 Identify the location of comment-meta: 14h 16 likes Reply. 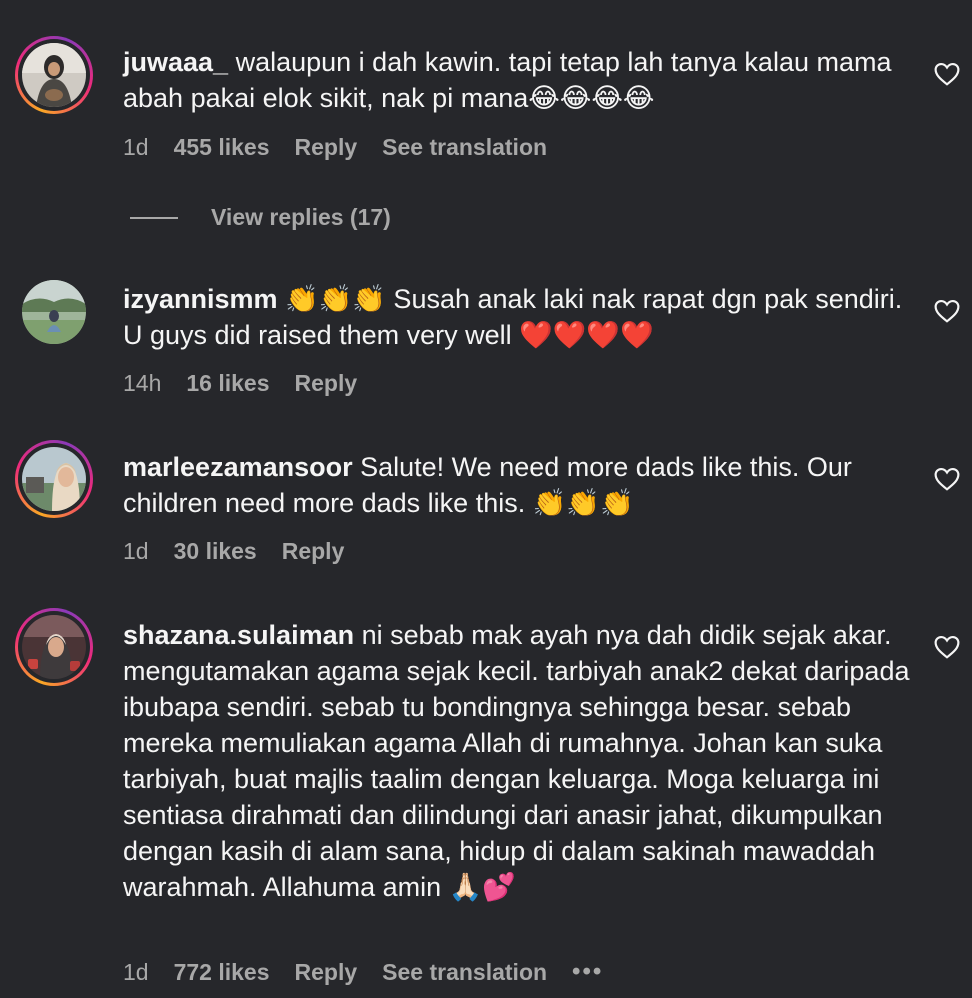
(252, 383).